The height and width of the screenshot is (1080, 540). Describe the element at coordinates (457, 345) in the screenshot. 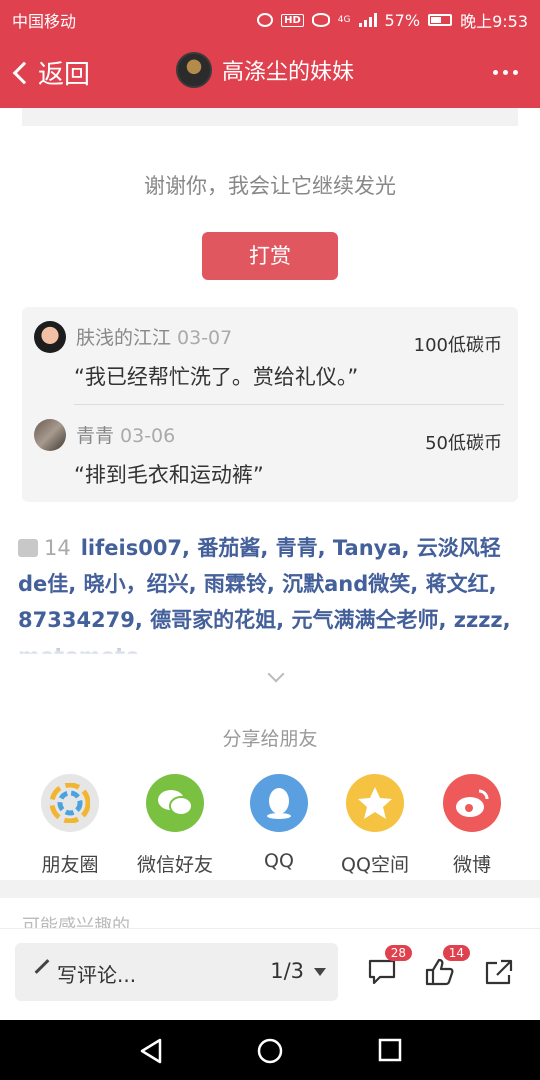

I see `reward-amount: 100低碳币` at that location.